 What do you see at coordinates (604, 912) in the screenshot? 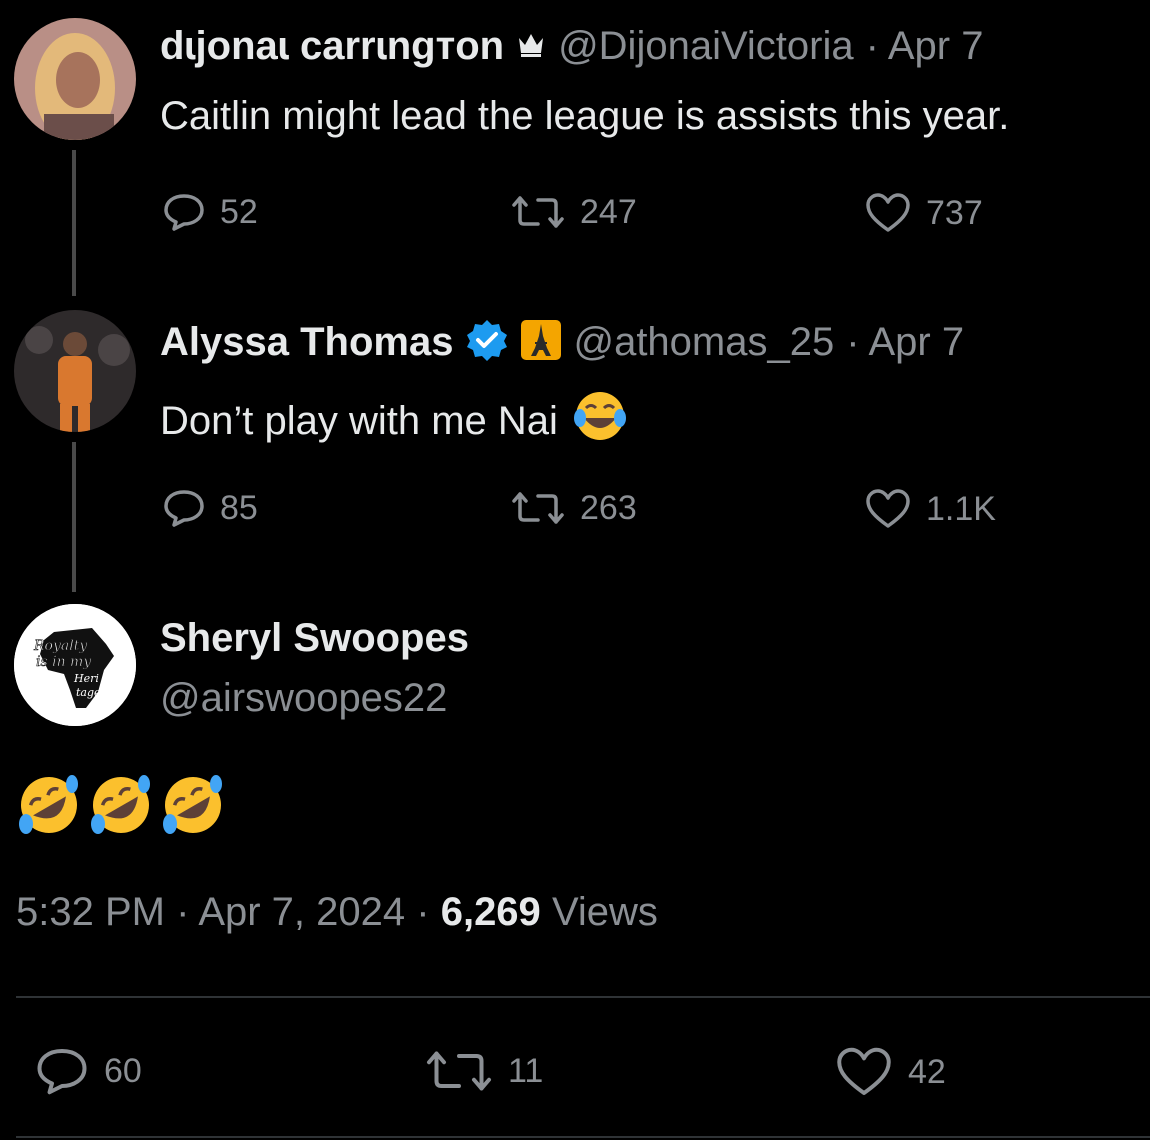
I see `views-label: Views` at bounding box center [604, 912].